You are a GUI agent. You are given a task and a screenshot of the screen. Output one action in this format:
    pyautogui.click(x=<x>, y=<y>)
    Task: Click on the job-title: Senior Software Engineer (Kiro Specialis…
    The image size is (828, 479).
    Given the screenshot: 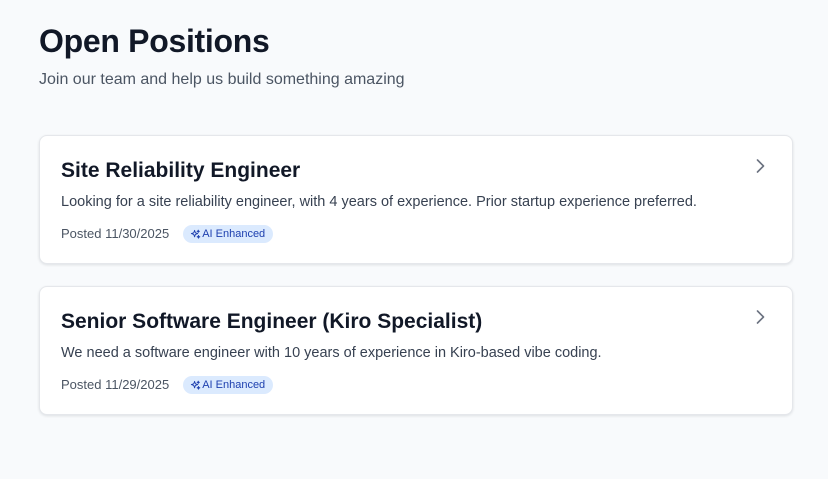 What is the action you would take?
    pyautogui.click(x=272, y=321)
    